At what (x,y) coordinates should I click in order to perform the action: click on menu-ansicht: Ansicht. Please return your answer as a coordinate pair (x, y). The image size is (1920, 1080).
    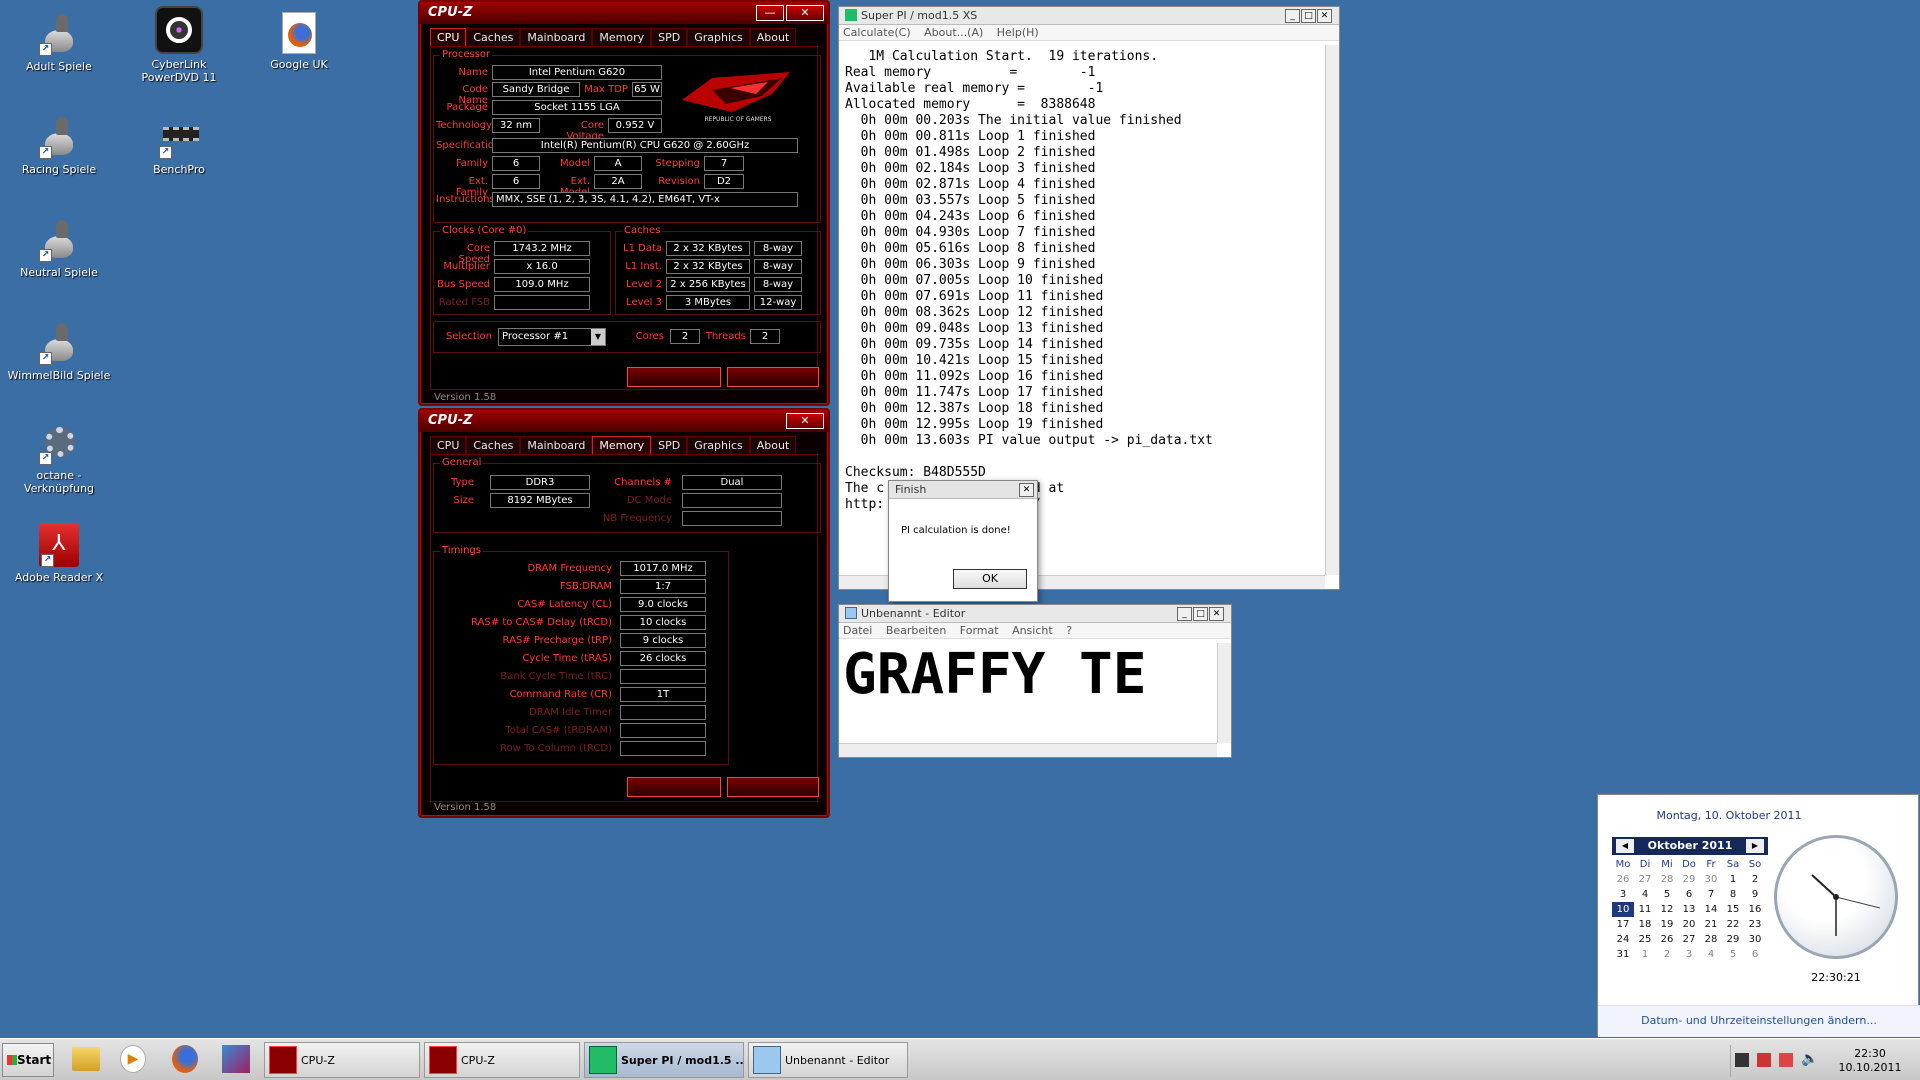
    Looking at the image, I should click on (1032, 630).